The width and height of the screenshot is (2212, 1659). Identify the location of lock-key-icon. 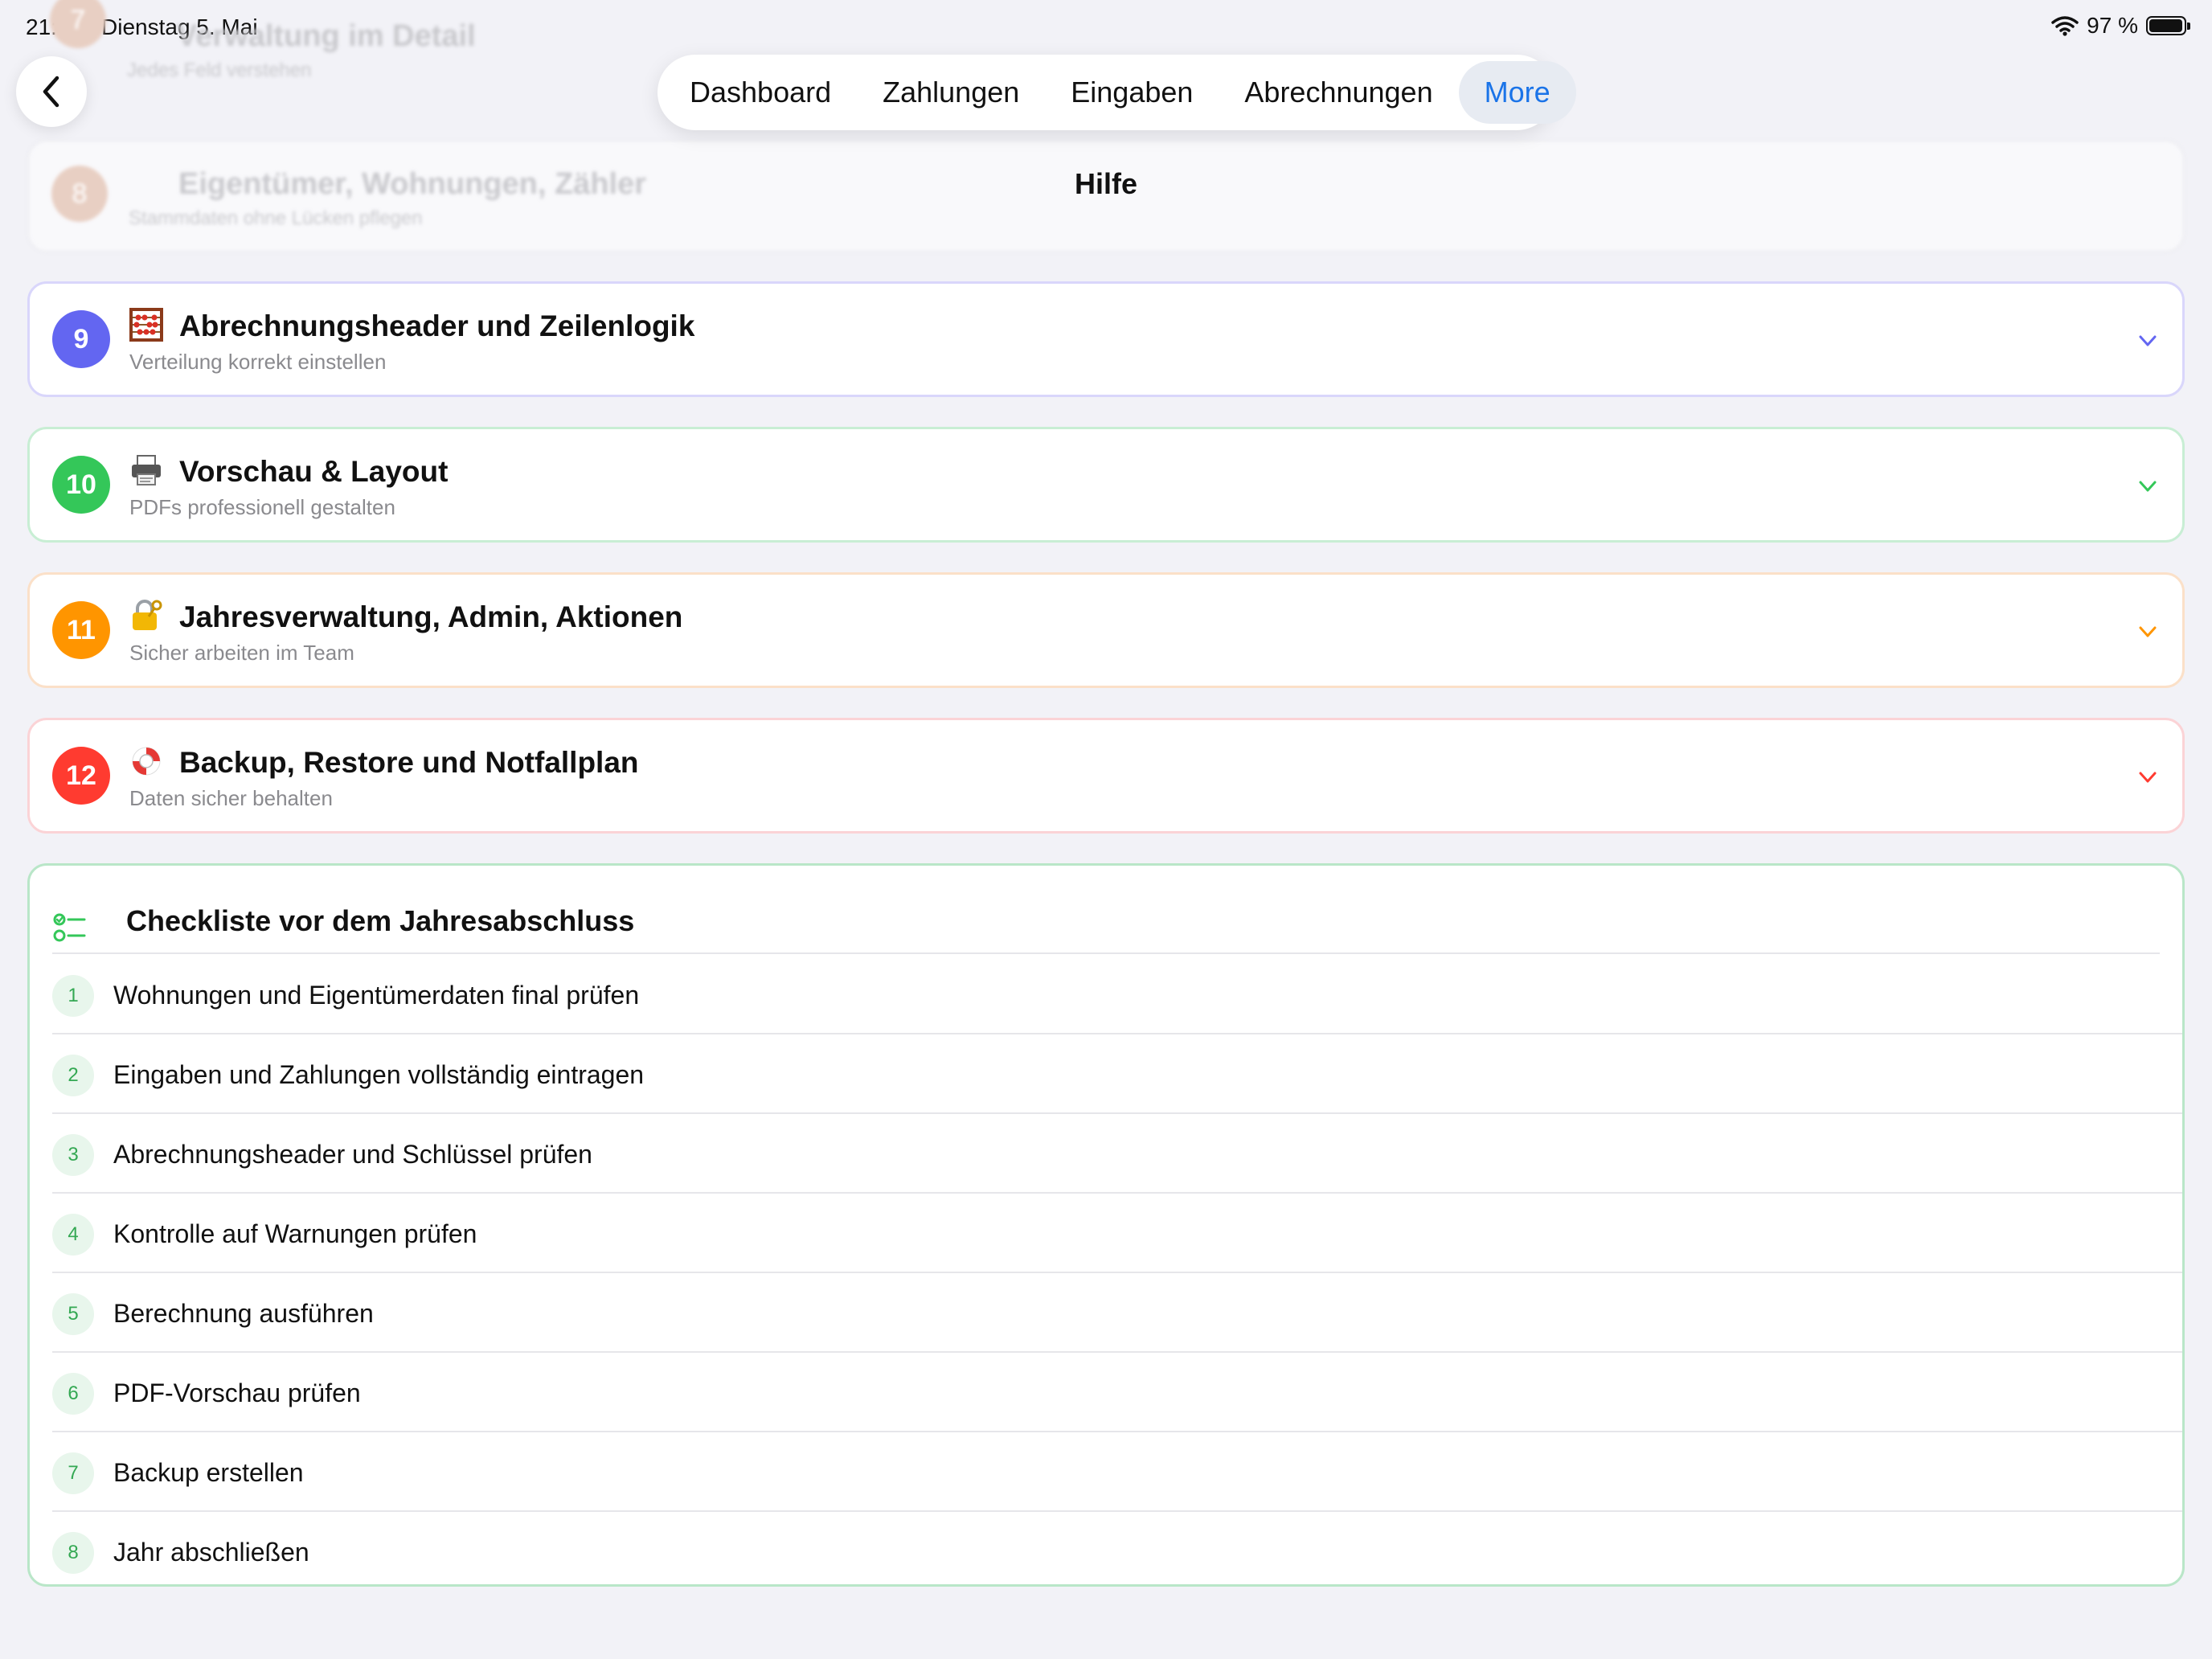
(147, 615).